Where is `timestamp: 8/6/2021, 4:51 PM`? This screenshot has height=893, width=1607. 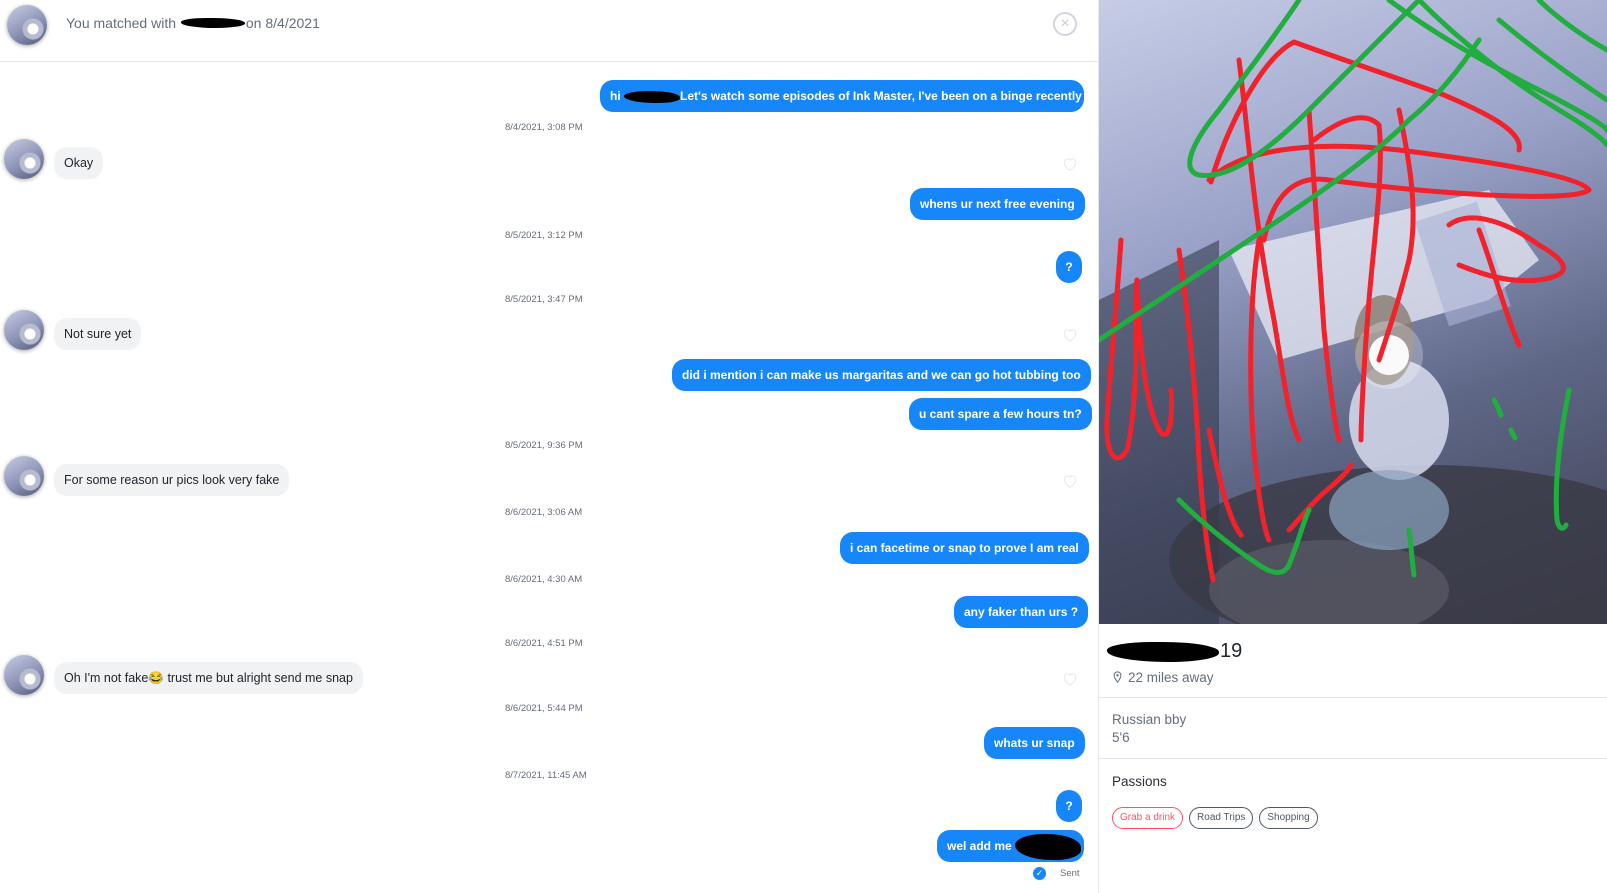 timestamp: 8/6/2021, 4:51 PM is located at coordinates (544, 643).